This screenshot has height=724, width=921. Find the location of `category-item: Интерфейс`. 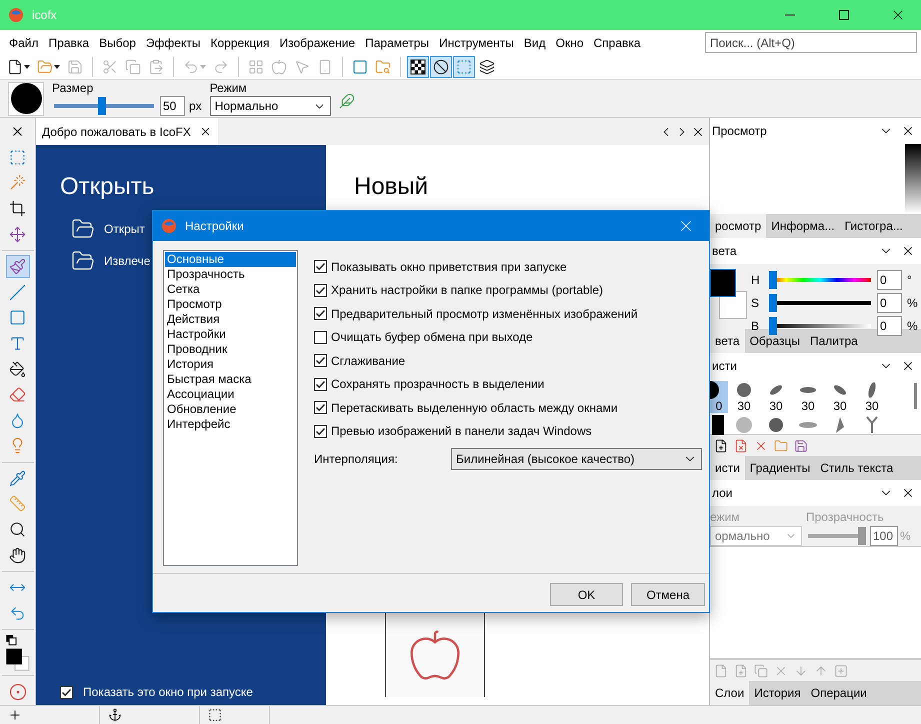

category-item: Интерфейс is located at coordinates (230, 424).